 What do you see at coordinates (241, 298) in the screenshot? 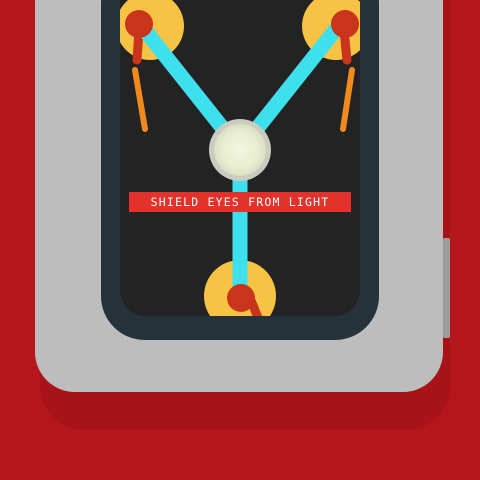
I see `electrode-bottom` at bounding box center [241, 298].